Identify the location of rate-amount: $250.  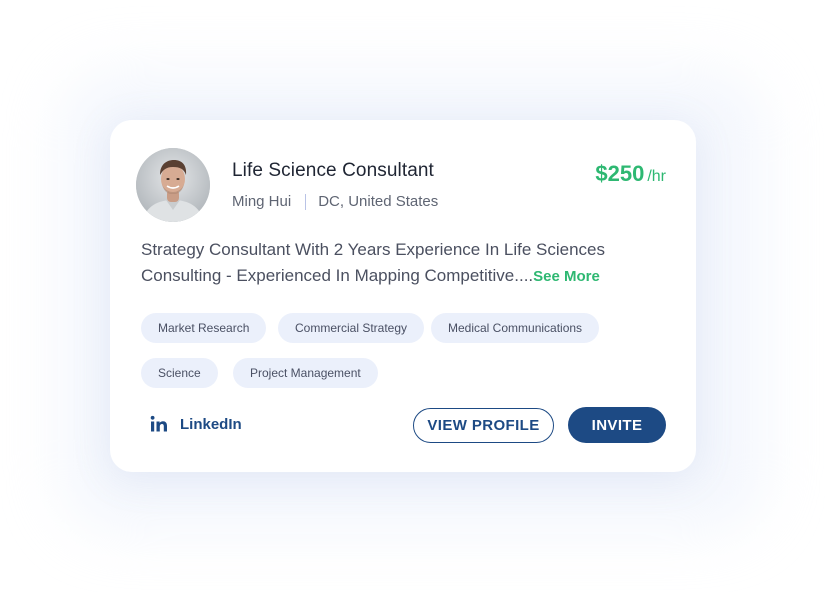
(620, 173).